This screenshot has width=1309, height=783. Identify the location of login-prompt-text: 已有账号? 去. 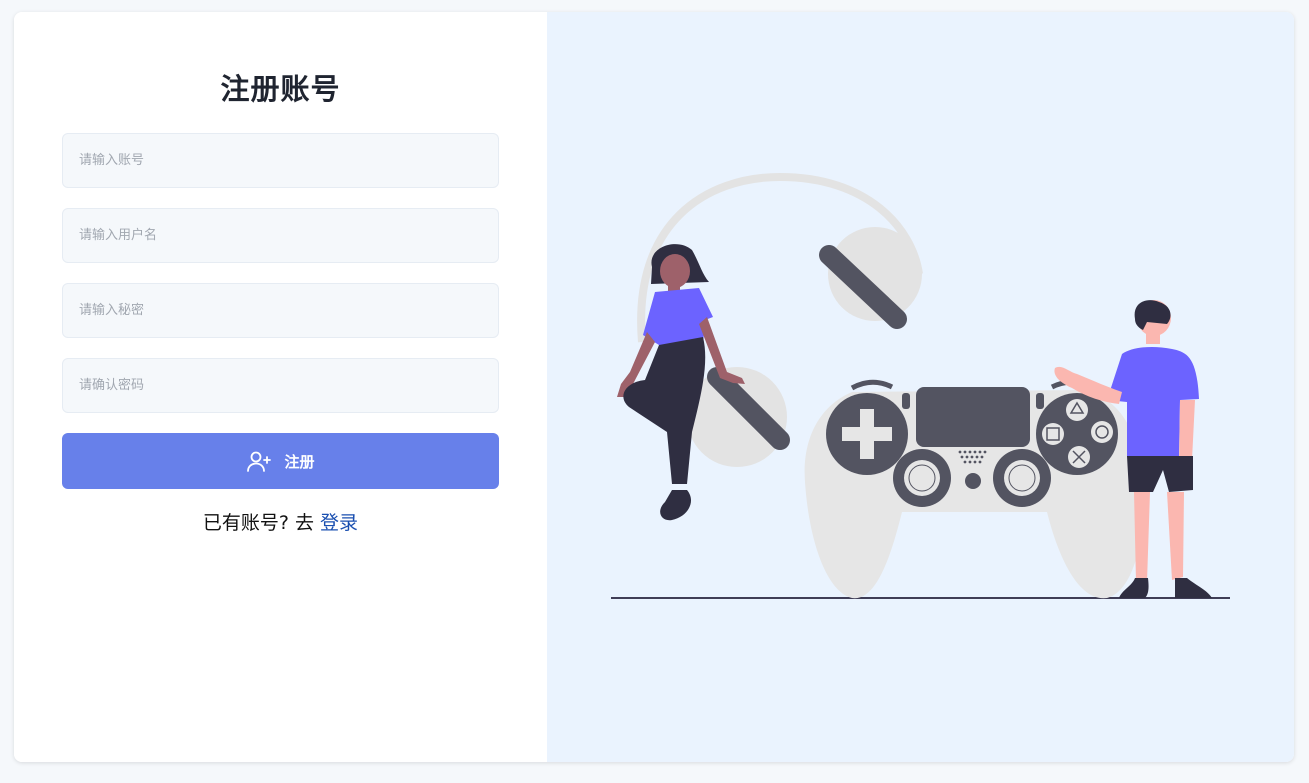
(258, 523).